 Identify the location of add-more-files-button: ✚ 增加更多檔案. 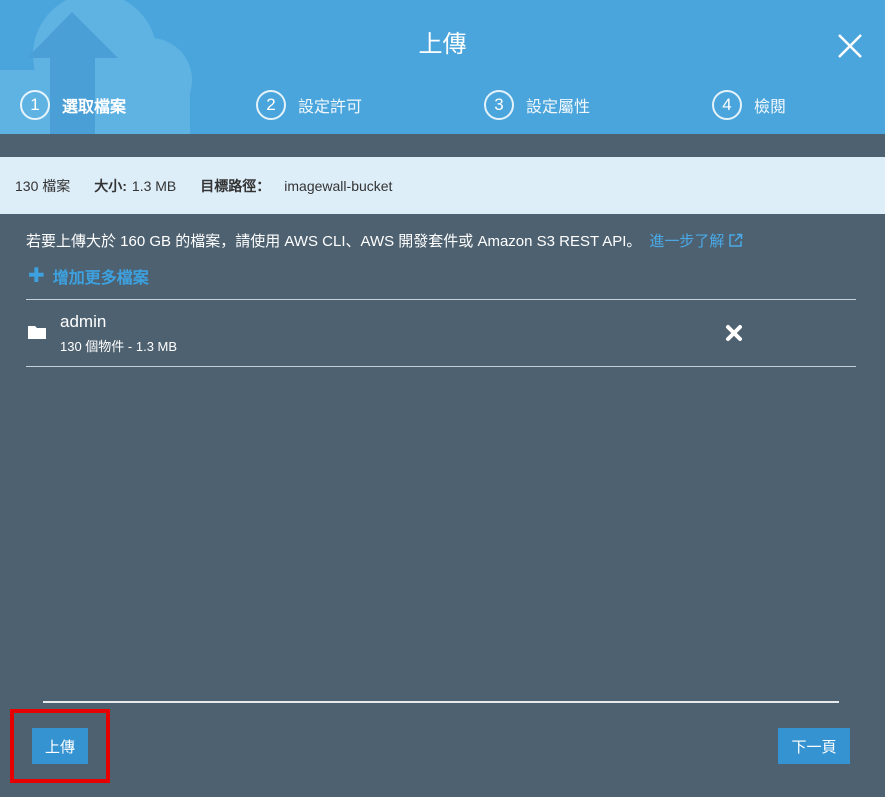
(88, 276).